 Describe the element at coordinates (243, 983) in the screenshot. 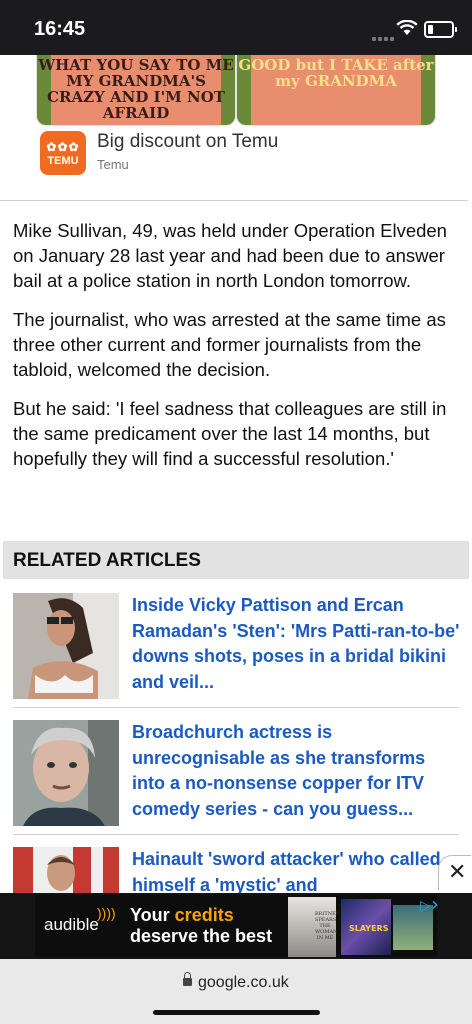

I see `url-label: google.co.uk` at that location.